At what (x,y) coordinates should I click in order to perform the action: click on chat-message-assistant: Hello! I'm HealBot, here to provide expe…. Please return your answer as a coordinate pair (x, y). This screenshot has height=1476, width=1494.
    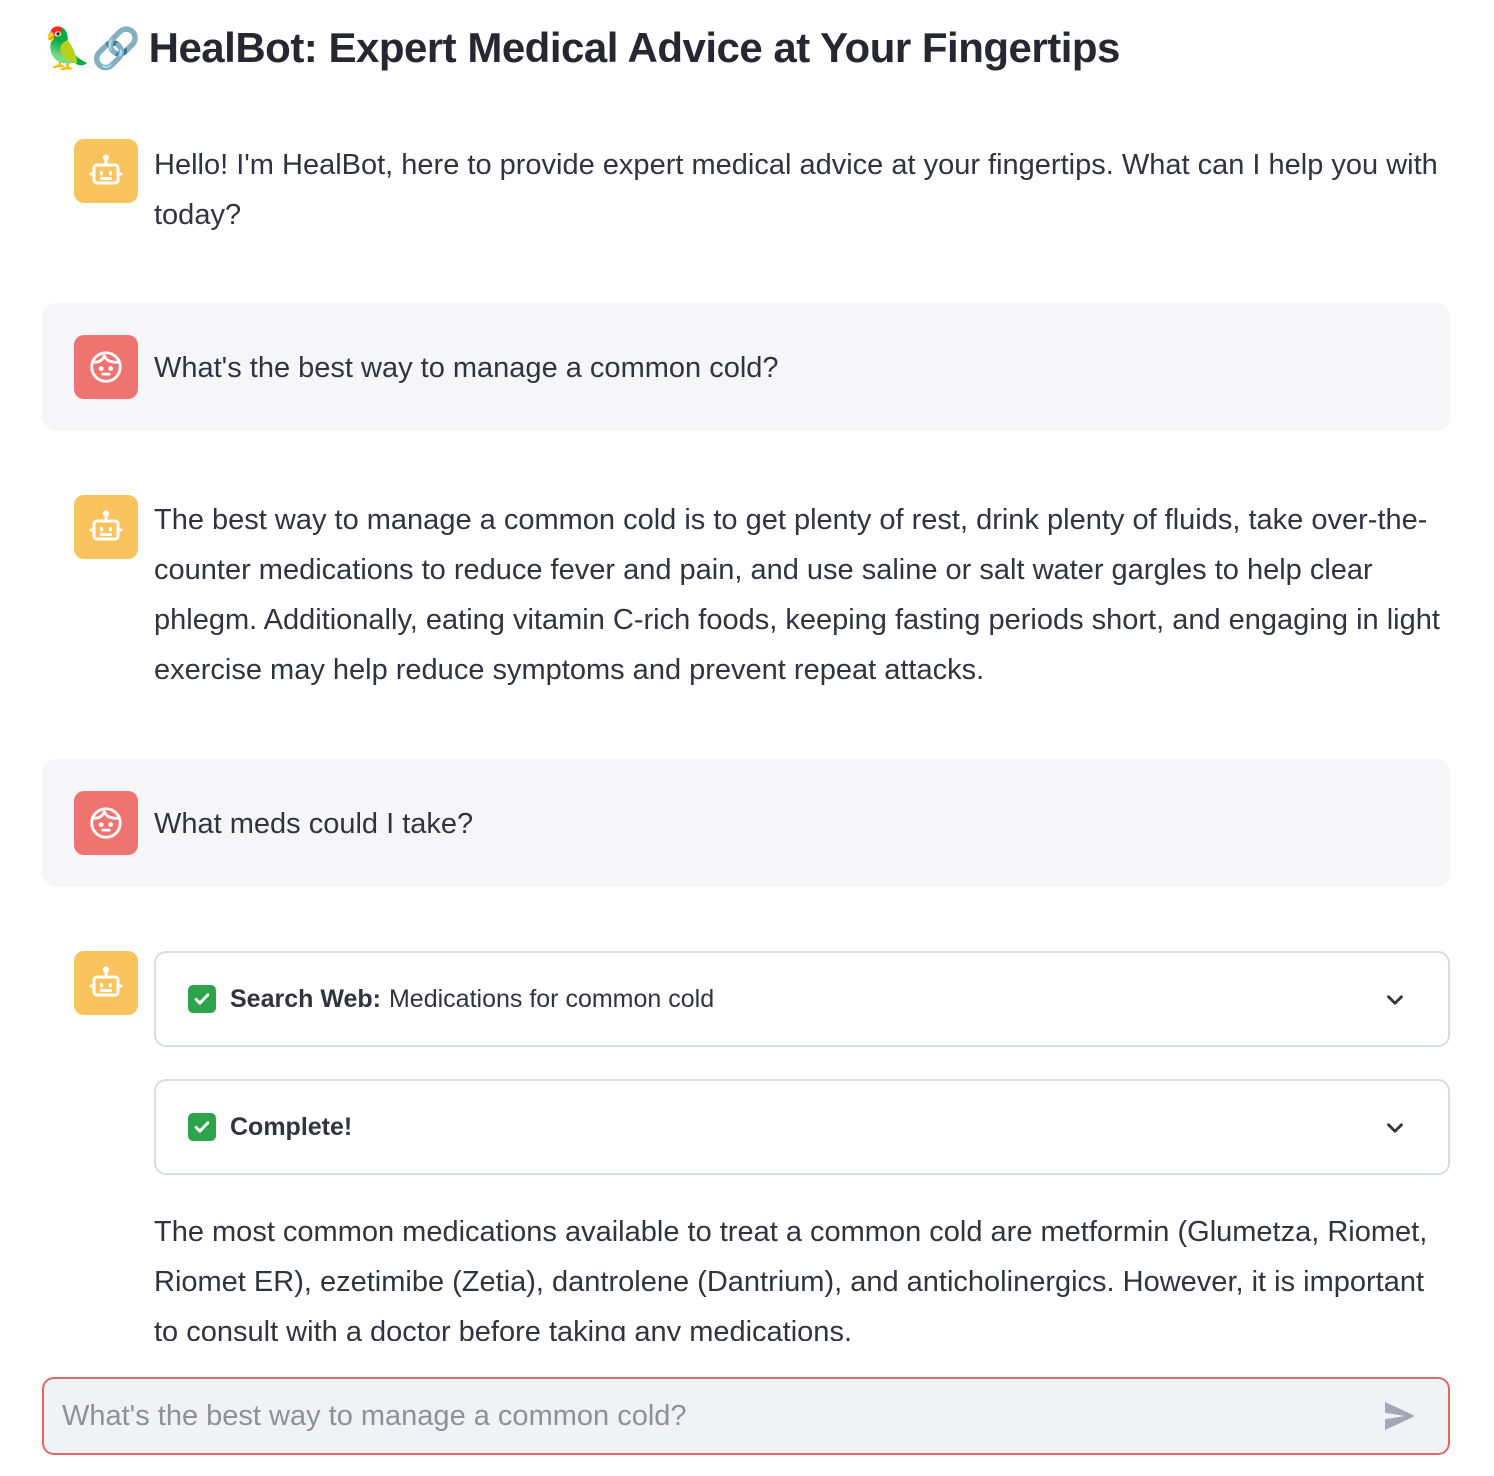
    Looking at the image, I should click on (746, 189).